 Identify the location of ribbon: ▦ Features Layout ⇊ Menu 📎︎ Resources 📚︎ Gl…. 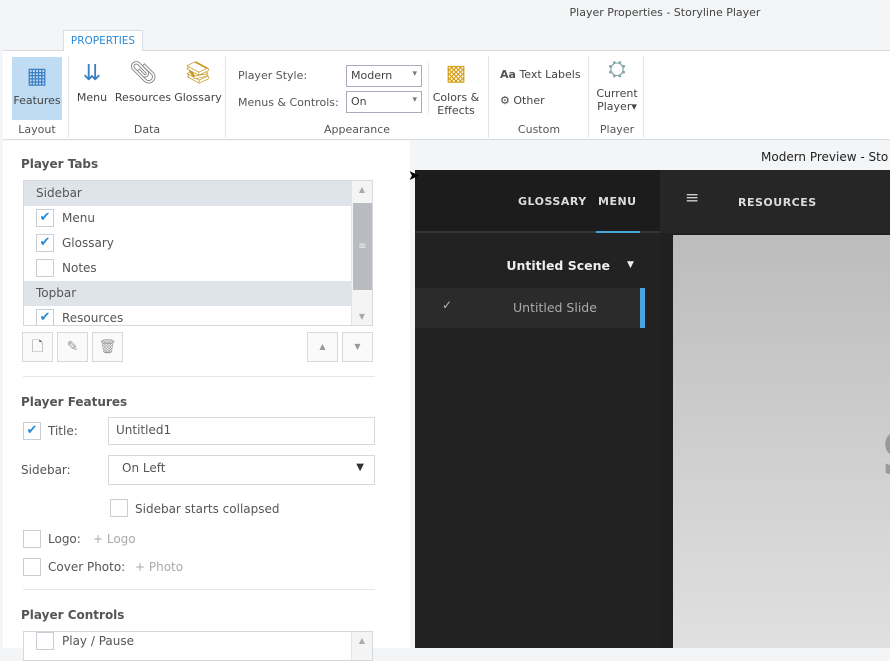
(446, 95).